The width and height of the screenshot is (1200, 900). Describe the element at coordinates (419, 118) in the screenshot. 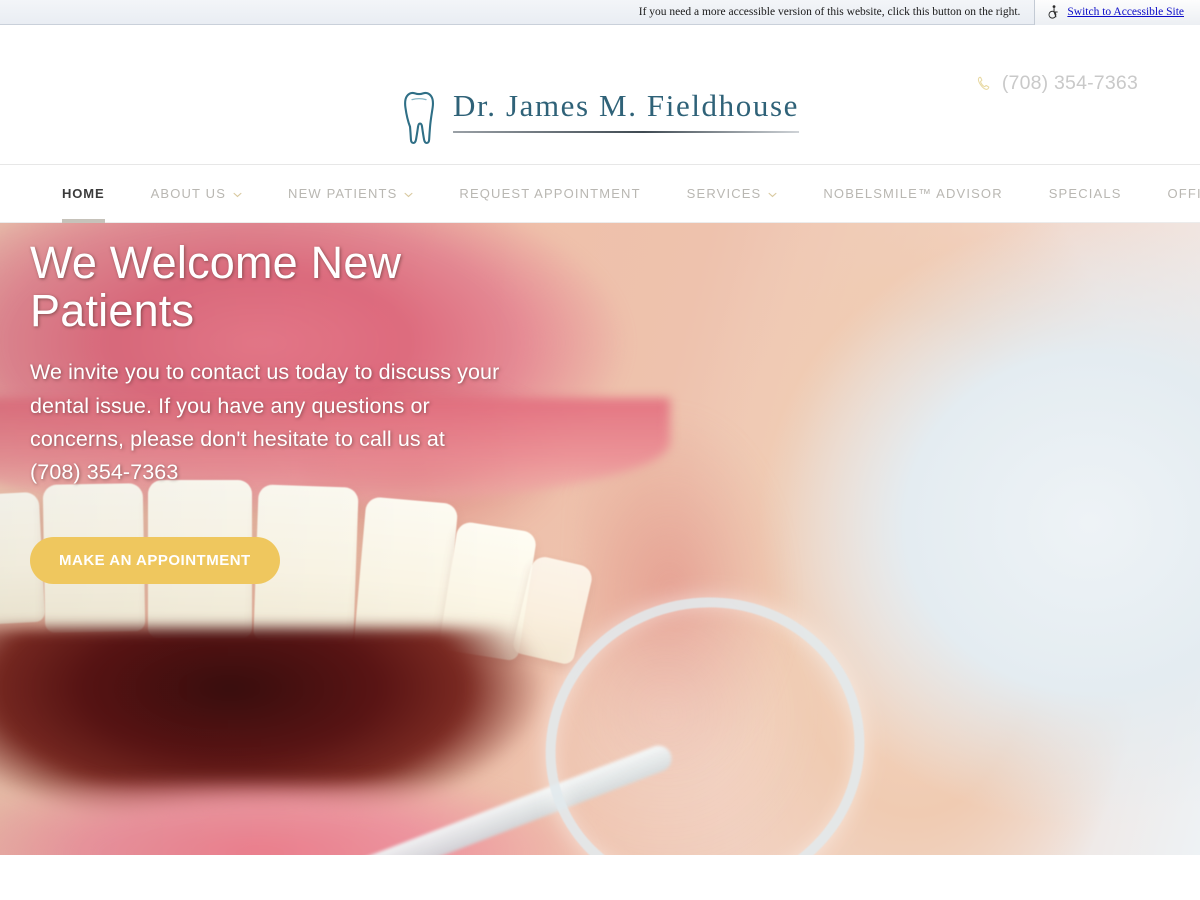

I see `tooth-icon` at that location.